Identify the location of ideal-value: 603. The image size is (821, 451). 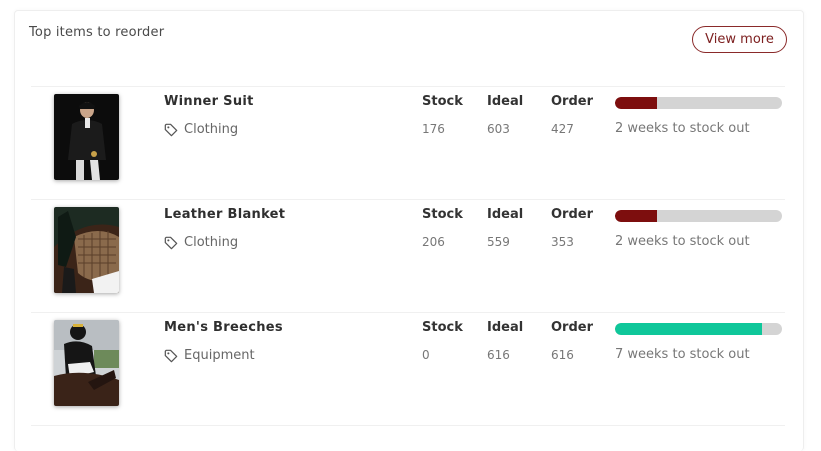
(498, 129).